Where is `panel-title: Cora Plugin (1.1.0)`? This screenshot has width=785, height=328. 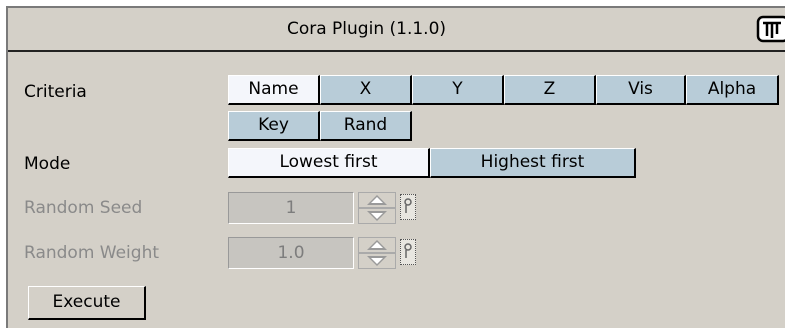
panel-title: Cora Plugin (1.1.0) is located at coordinates (366, 29).